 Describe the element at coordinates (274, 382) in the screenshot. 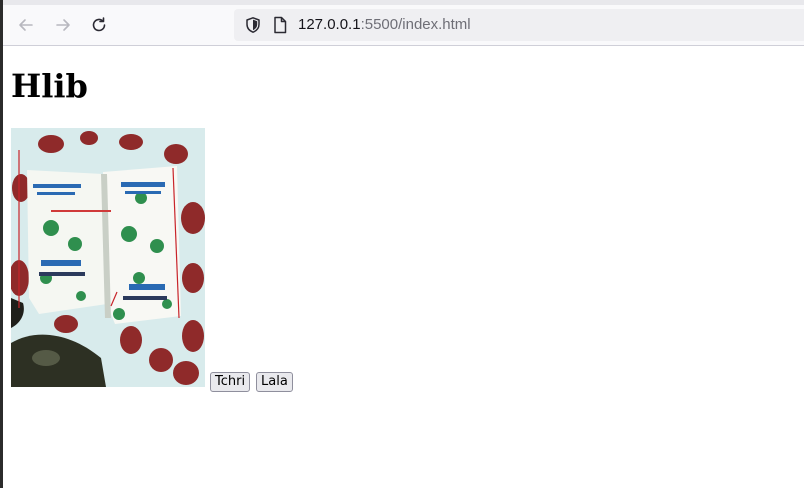

I see `lala-button: Lala` at that location.